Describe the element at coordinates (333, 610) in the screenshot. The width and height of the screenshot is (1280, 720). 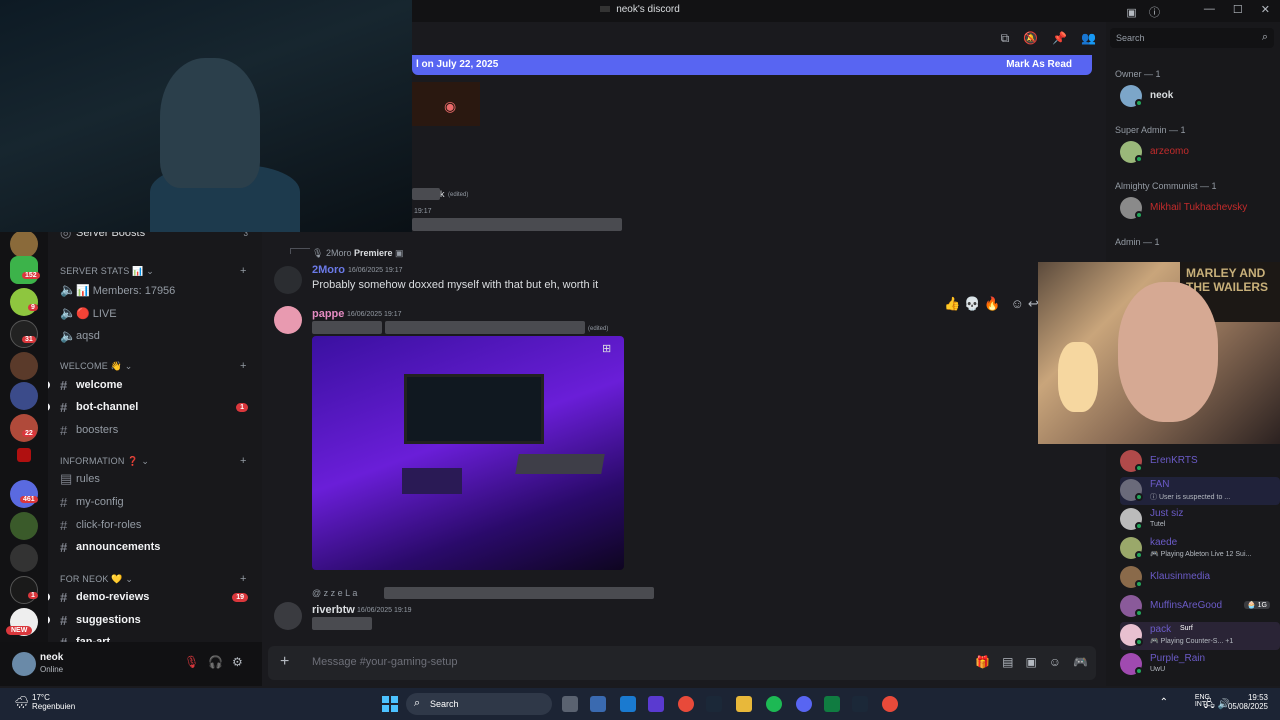
I see `message-author: riverbtw` at that location.